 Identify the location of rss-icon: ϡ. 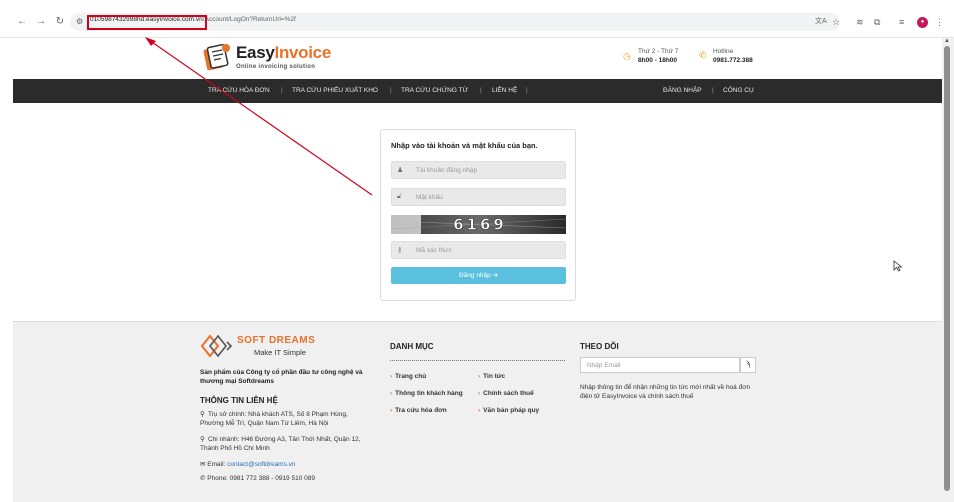
(748, 364).